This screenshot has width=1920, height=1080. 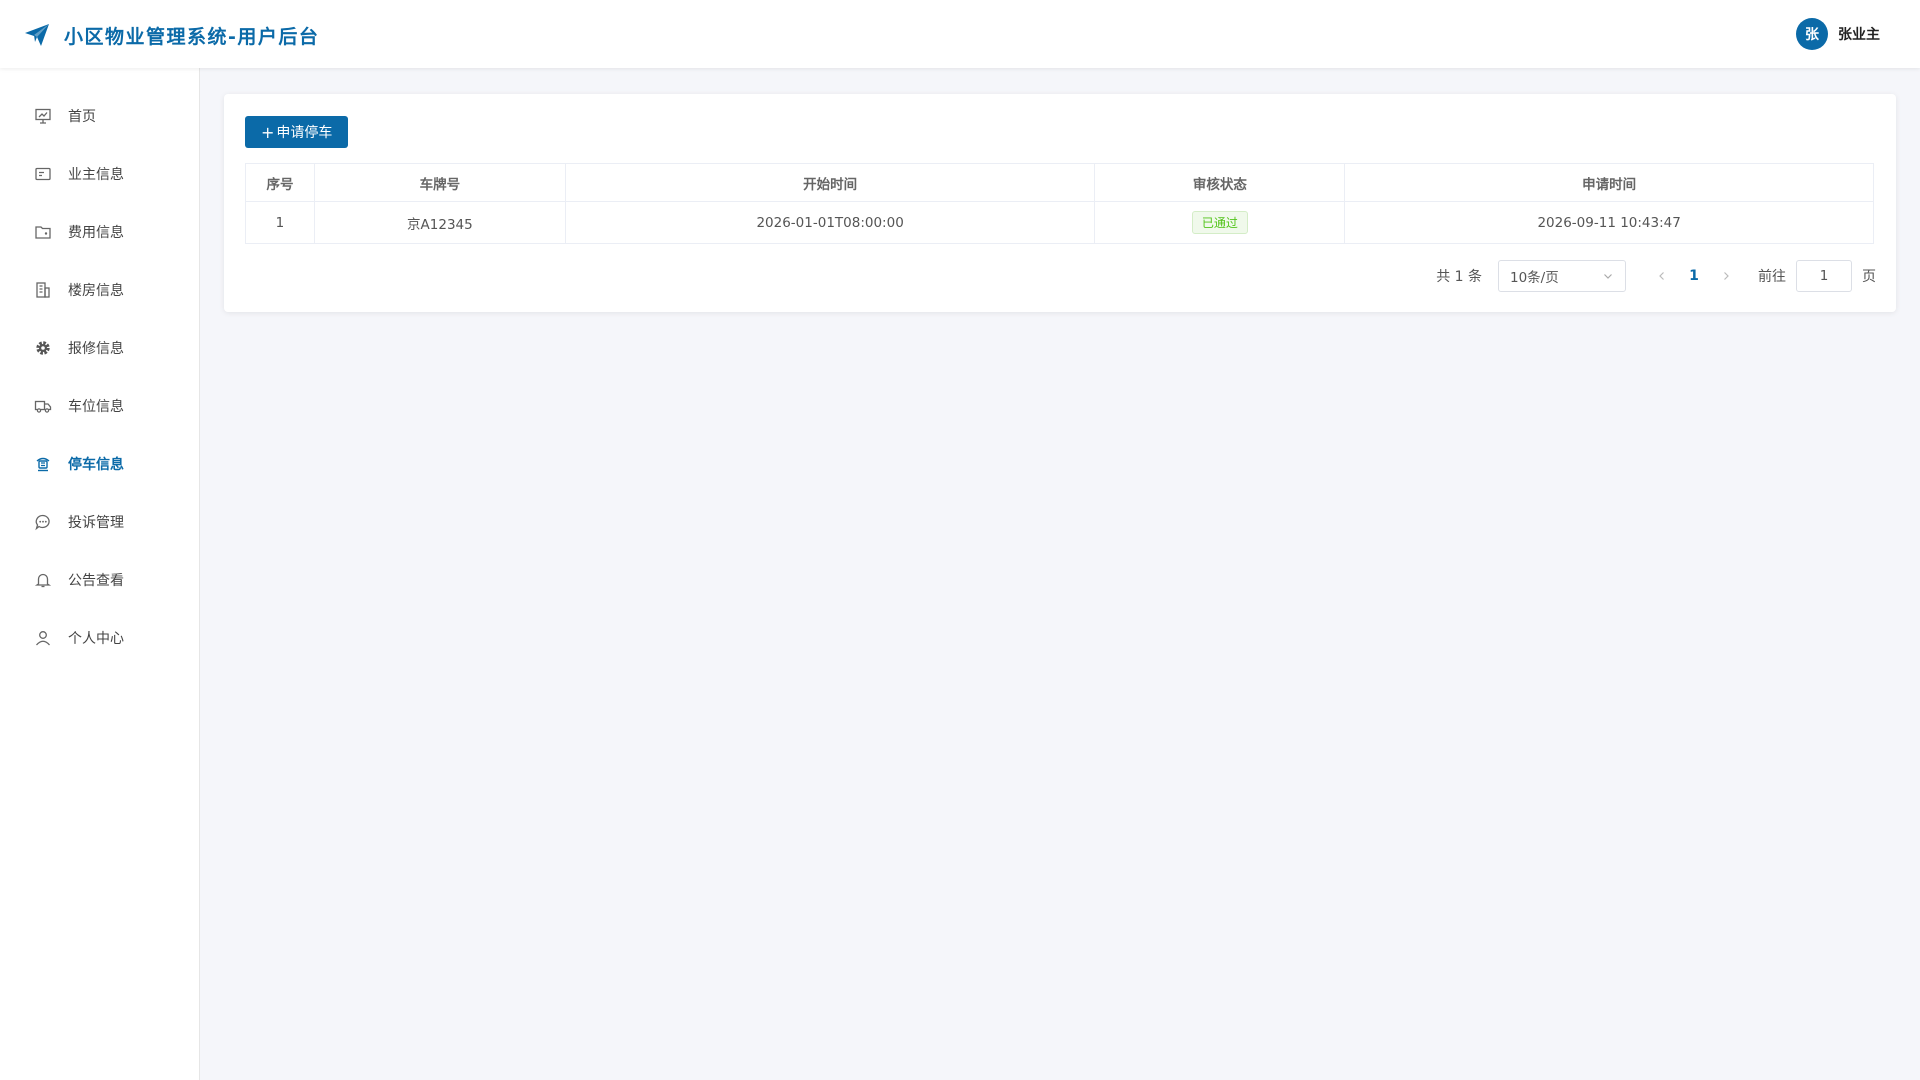 I want to click on goto-label: 前往, so click(x=1772, y=277).